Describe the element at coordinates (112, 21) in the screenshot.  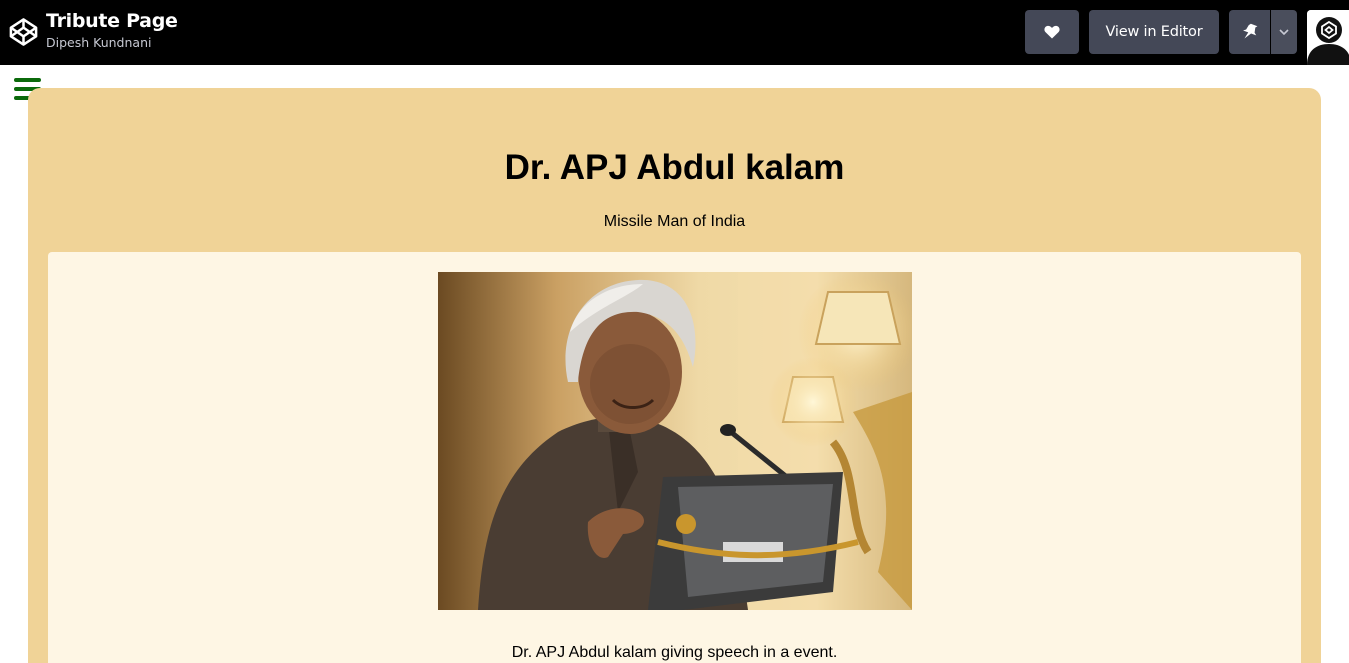
I see `pen-title: Tribute Page` at that location.